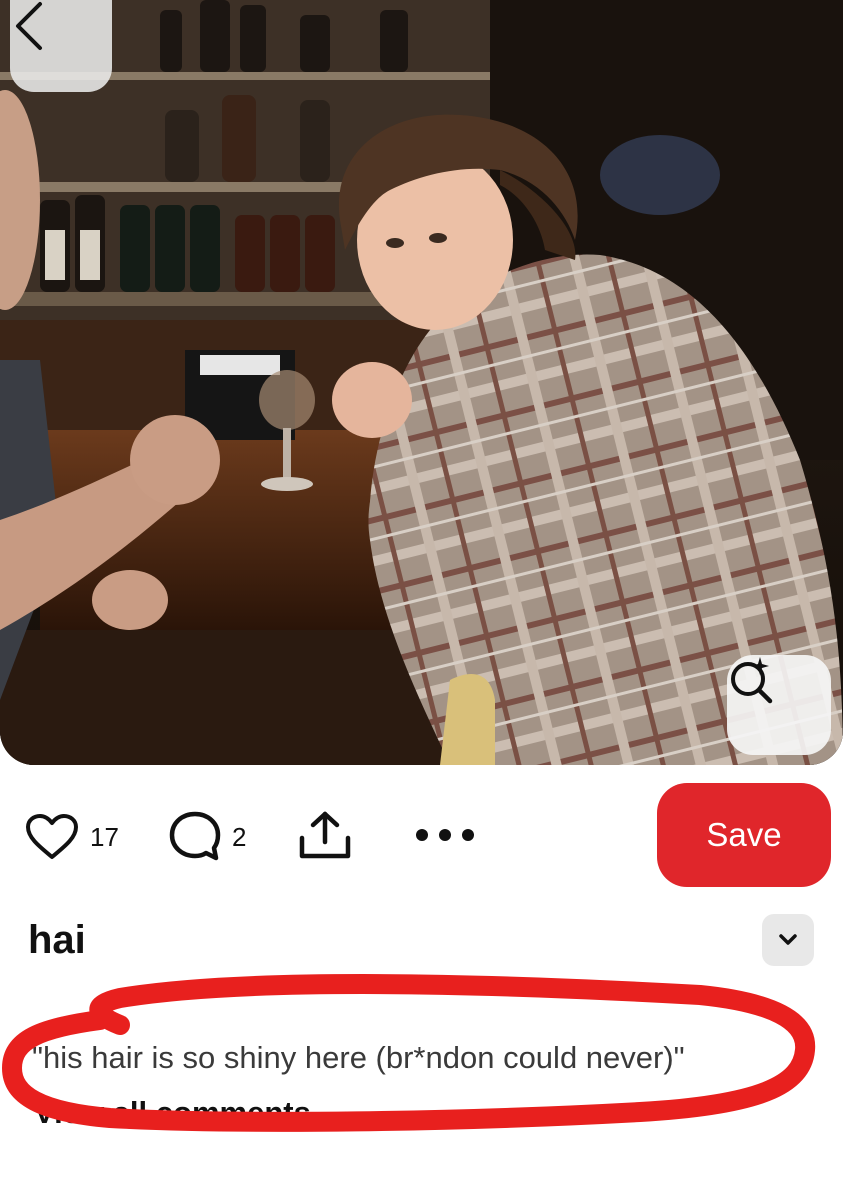 The height and width of the screenshot is (1200, 843). Describe the element at coordinates (29, 26) in the screenshot. I see `chevron-left-icon` at that location.